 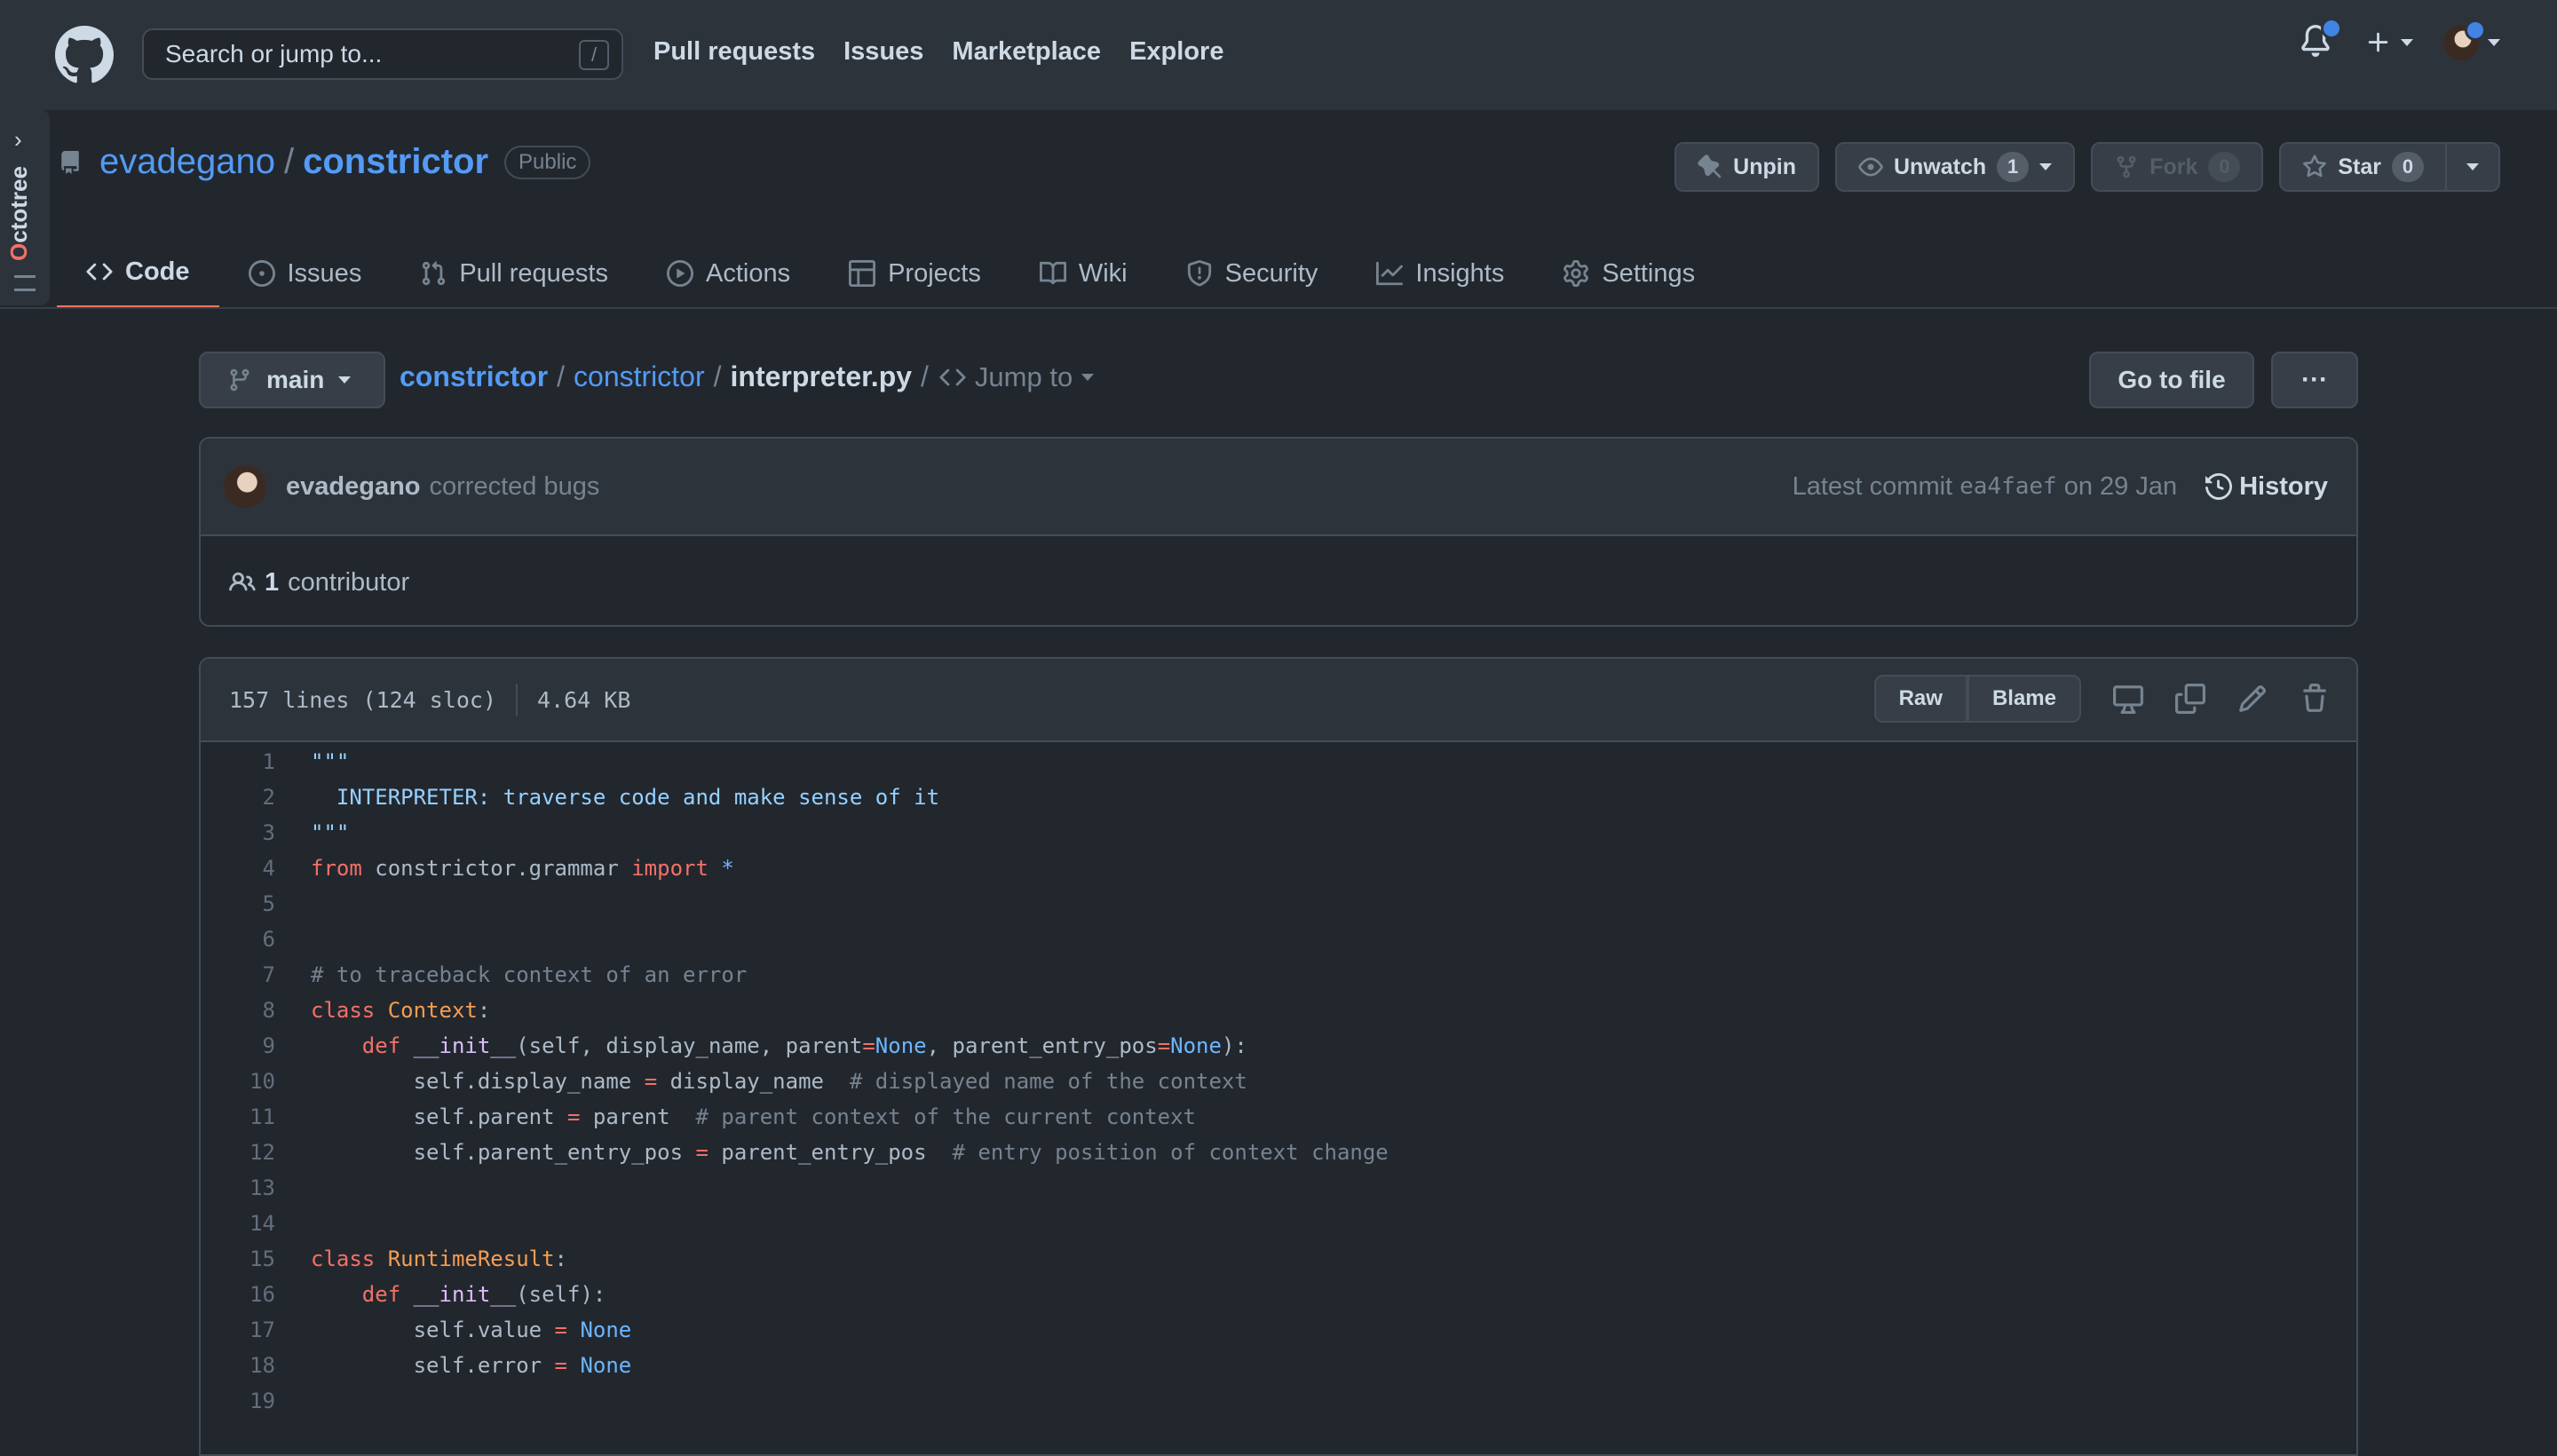 I want to click on line-number: 10, so click(x=256, y=1081).